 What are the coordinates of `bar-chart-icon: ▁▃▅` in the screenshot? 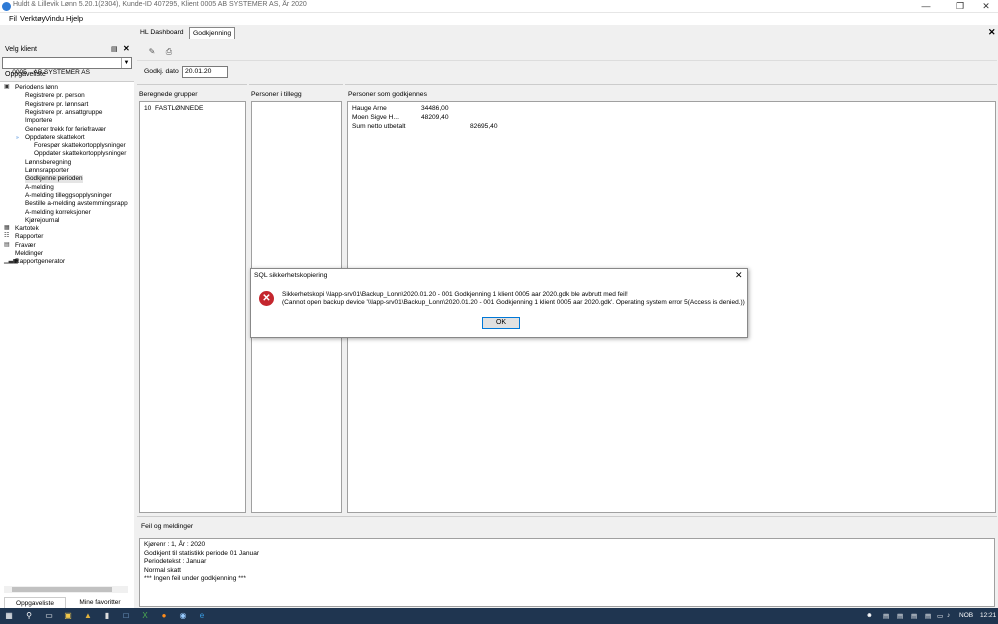 It's located at (11, 261).